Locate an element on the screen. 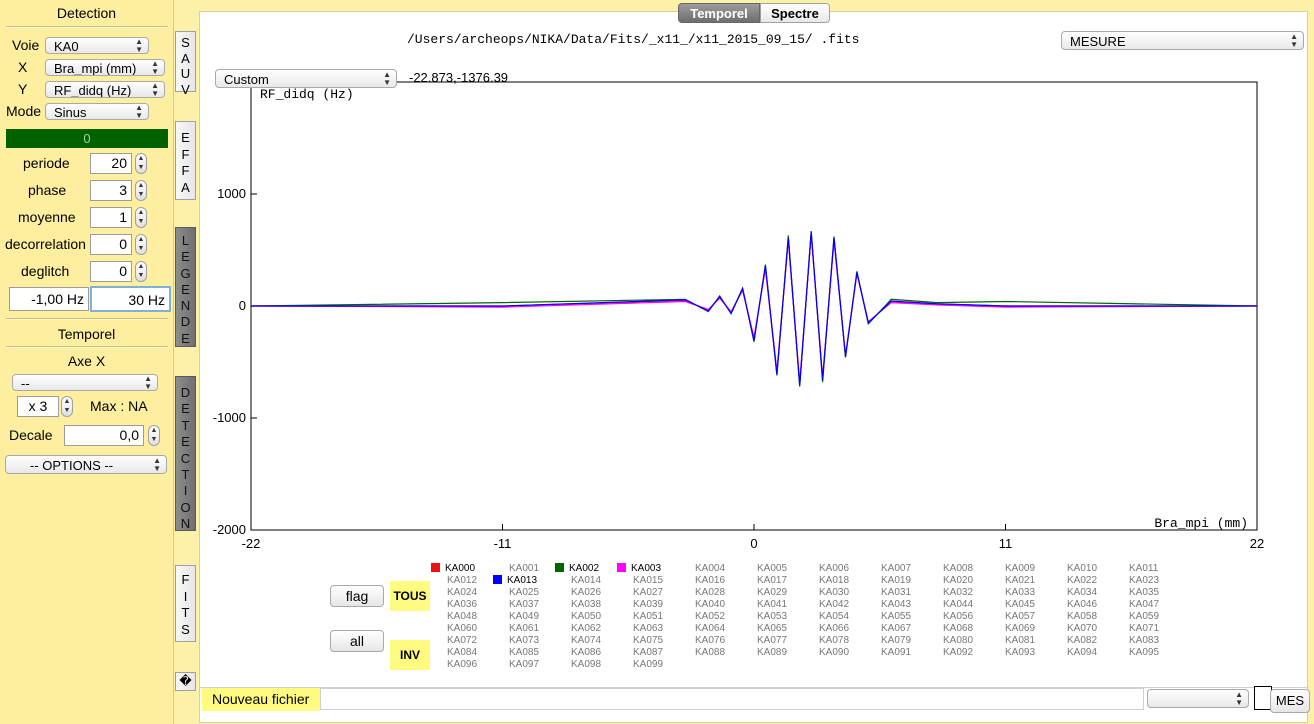 The image size is (1314, 724). legend-item-ka017: KA017 is located at coordinates (772, 580).